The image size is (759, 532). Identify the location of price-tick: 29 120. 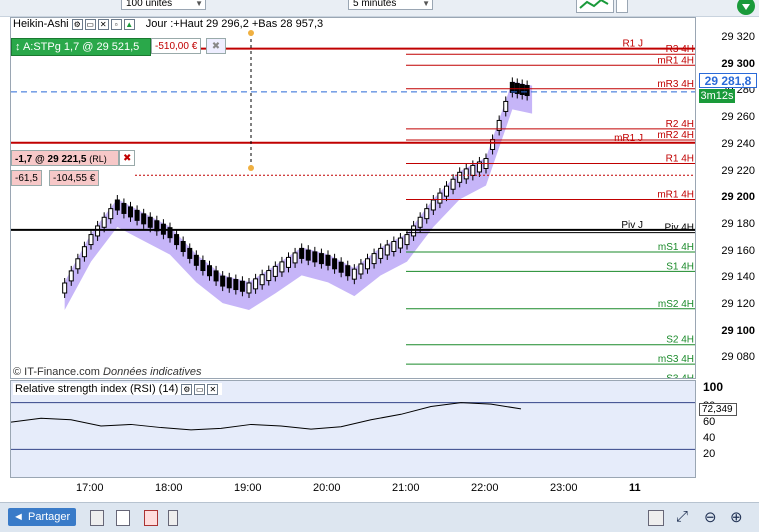
(738, 304).